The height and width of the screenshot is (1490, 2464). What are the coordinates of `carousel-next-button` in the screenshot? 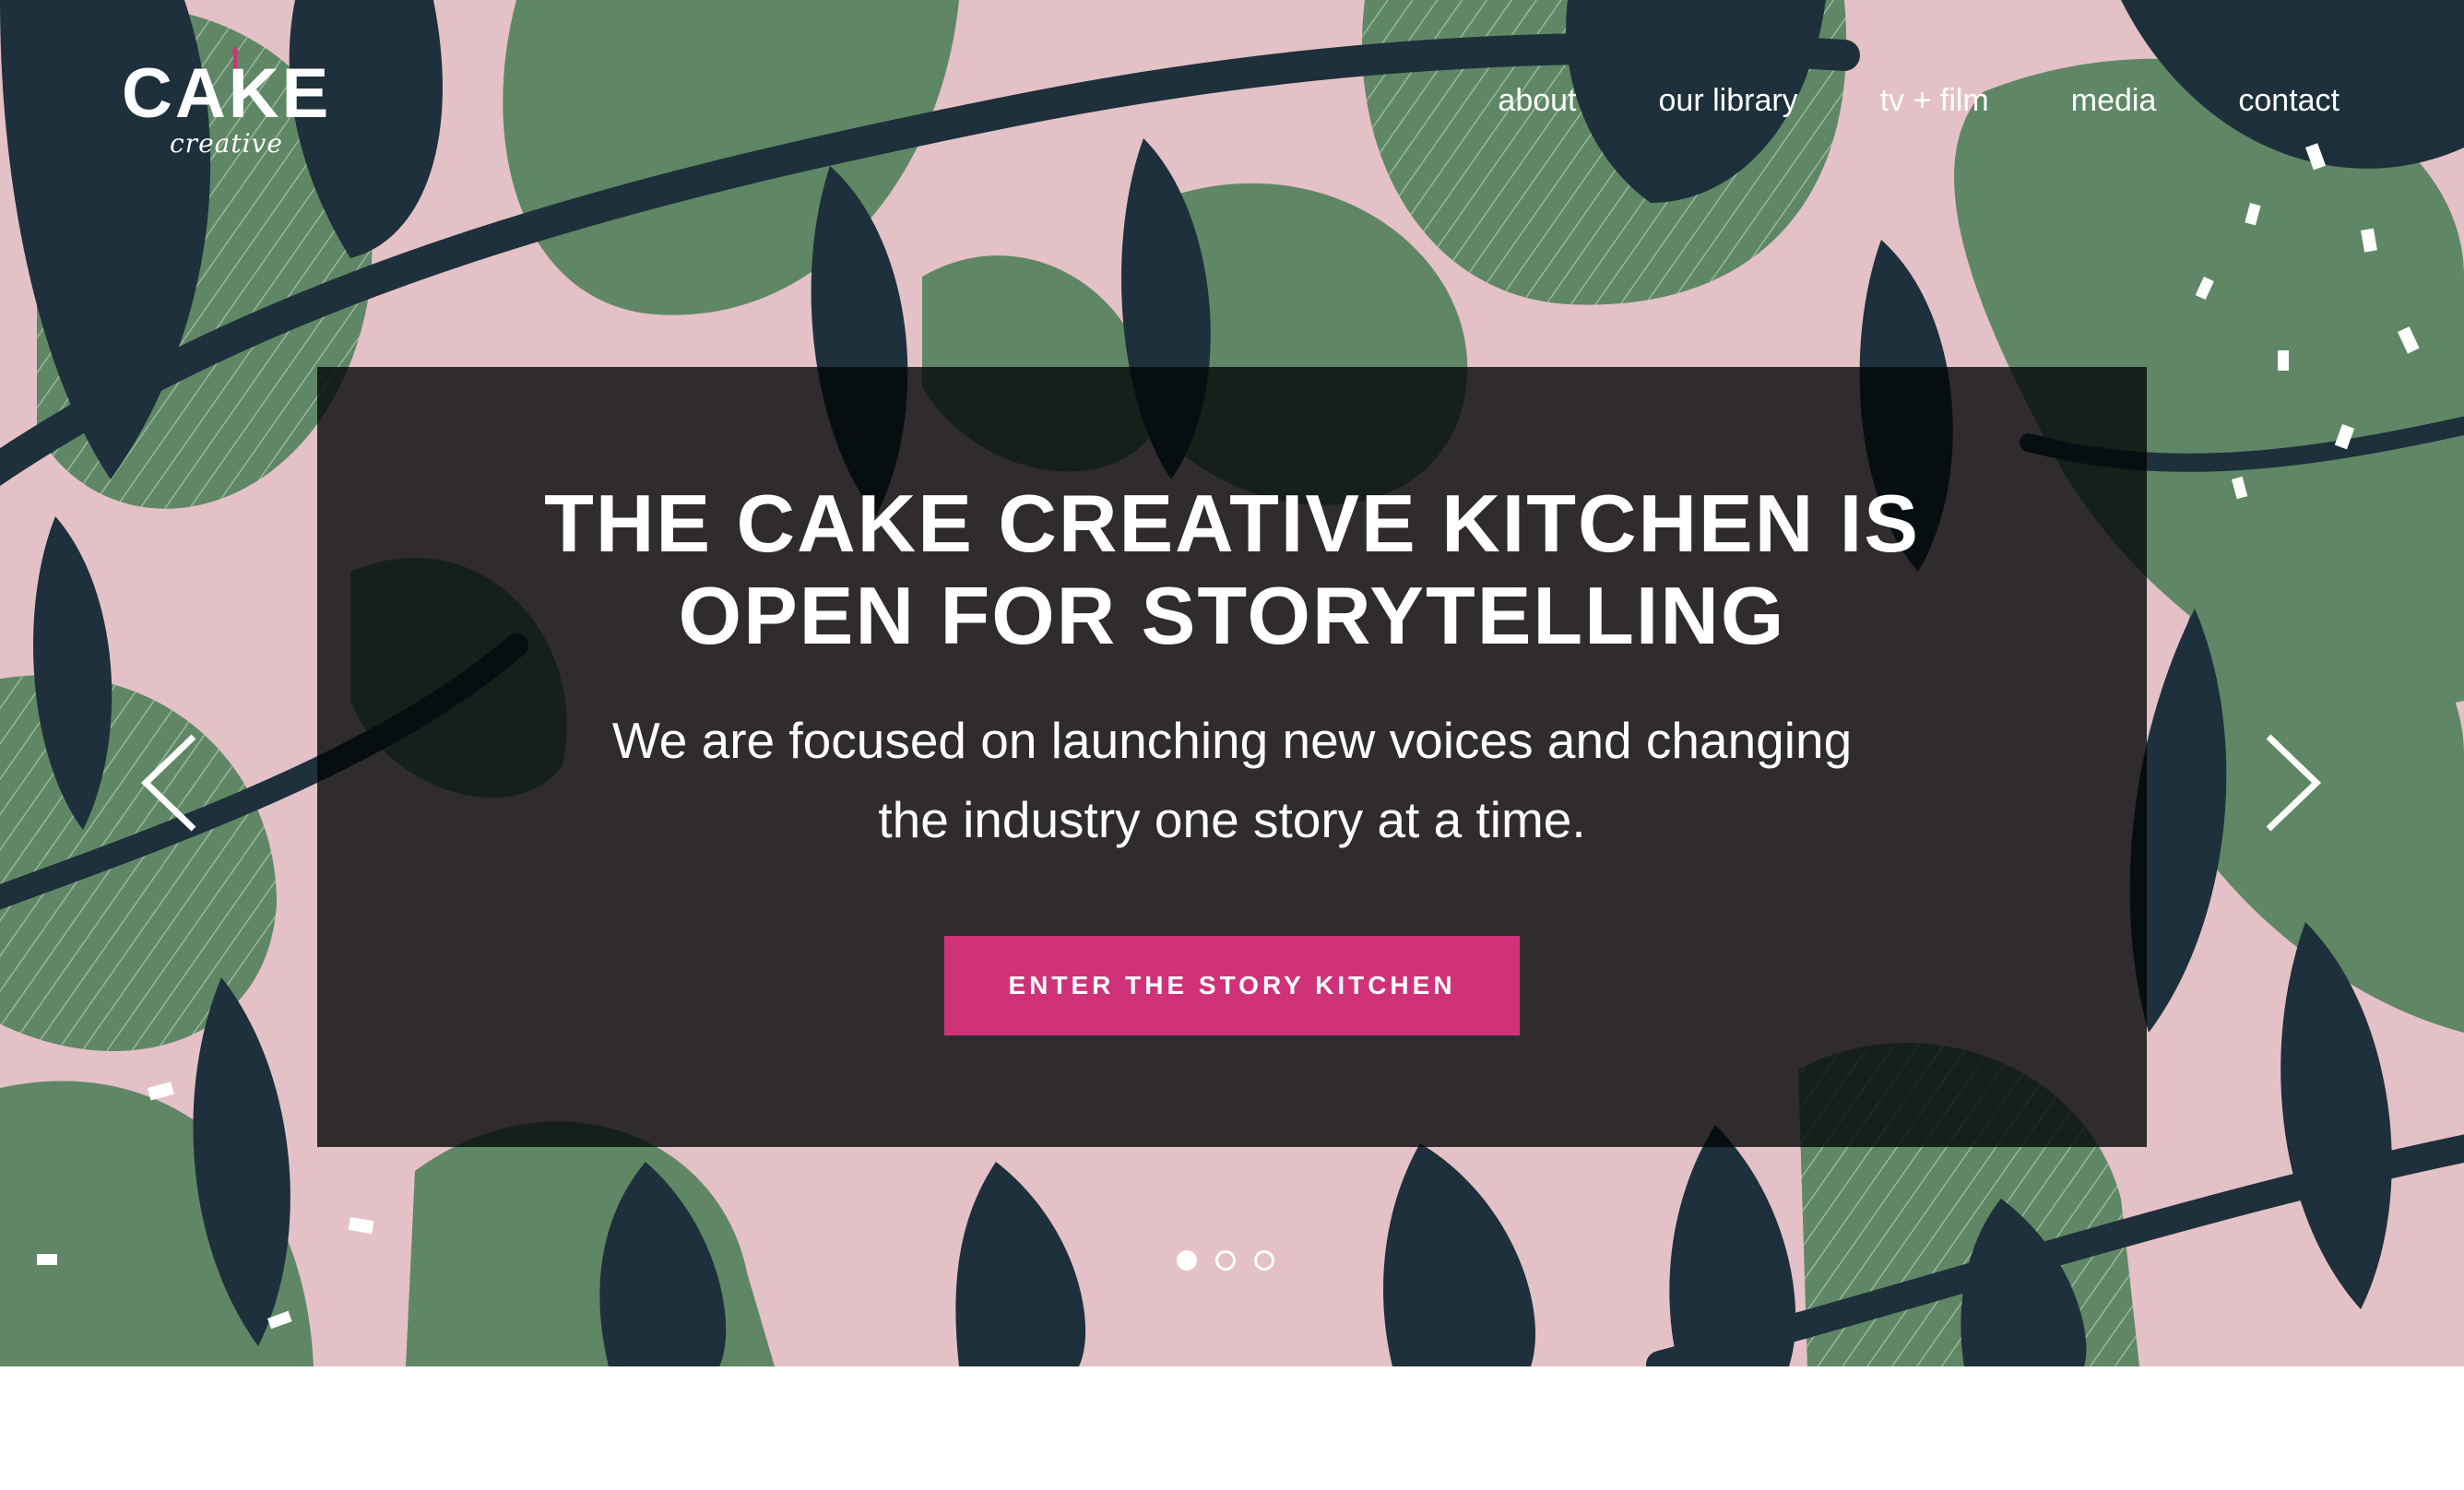 It's located at (2292, 783).